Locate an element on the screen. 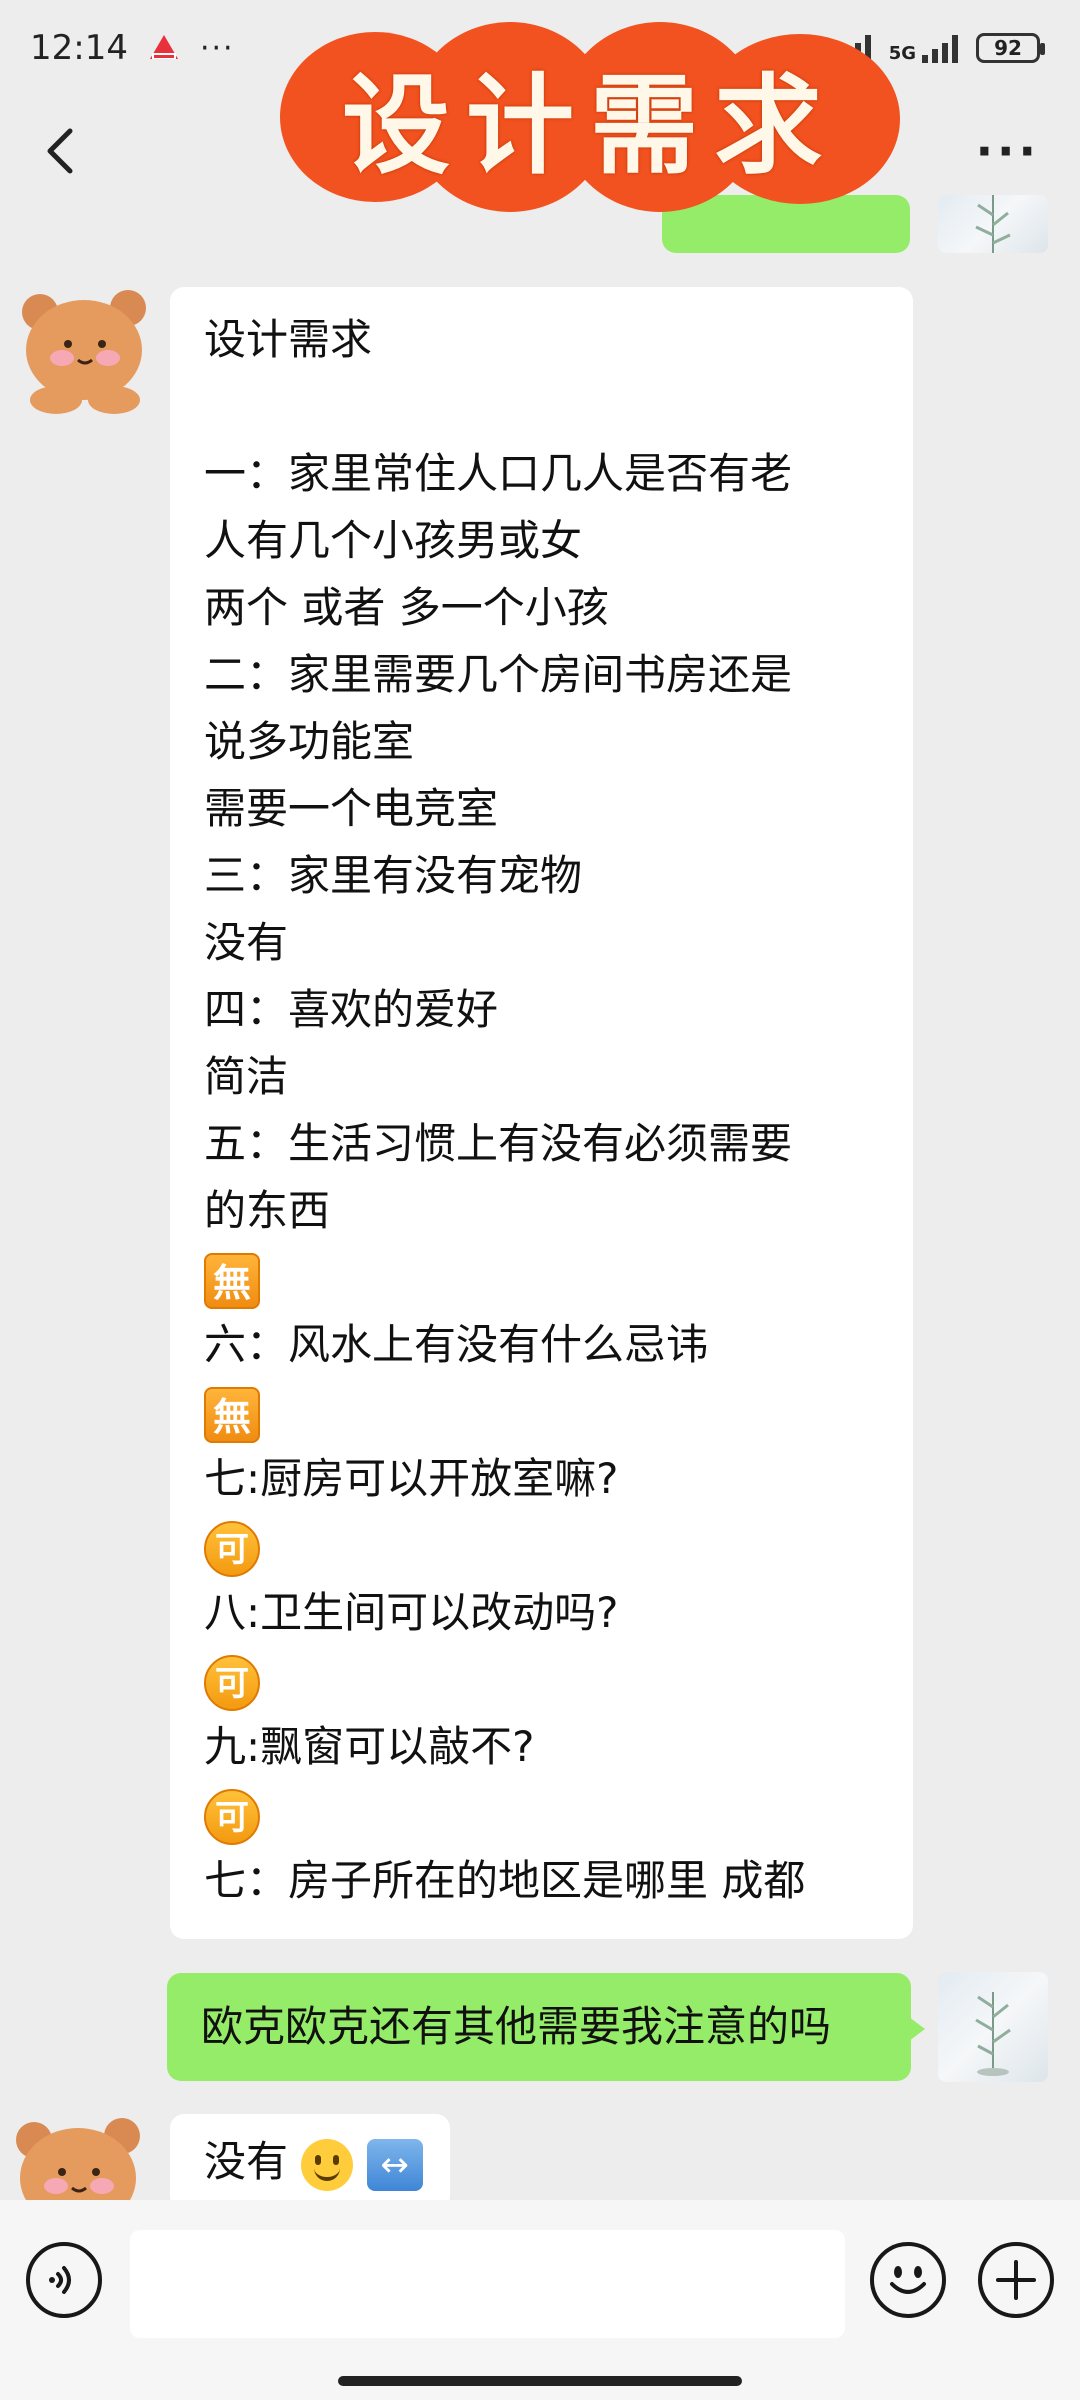 Image resolution: width=1080 pixels, height=2400 pixels. message-line: 九:飘窗可以敲不? is located at coordinates (369, 1746).